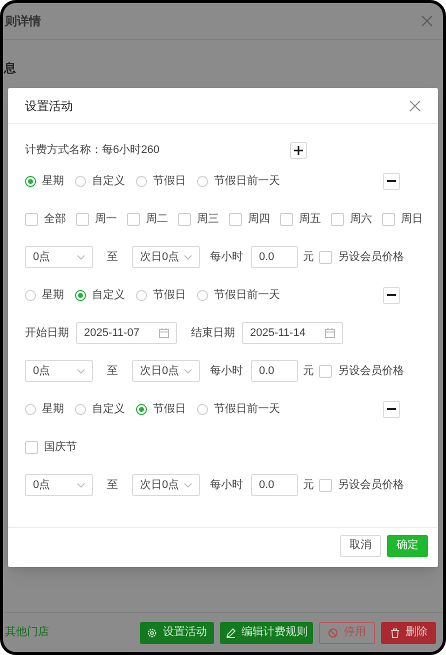  Describe the element at coordinates (213, 333) in the screenshot. I see `end-date-label: 结束日期` at that location.